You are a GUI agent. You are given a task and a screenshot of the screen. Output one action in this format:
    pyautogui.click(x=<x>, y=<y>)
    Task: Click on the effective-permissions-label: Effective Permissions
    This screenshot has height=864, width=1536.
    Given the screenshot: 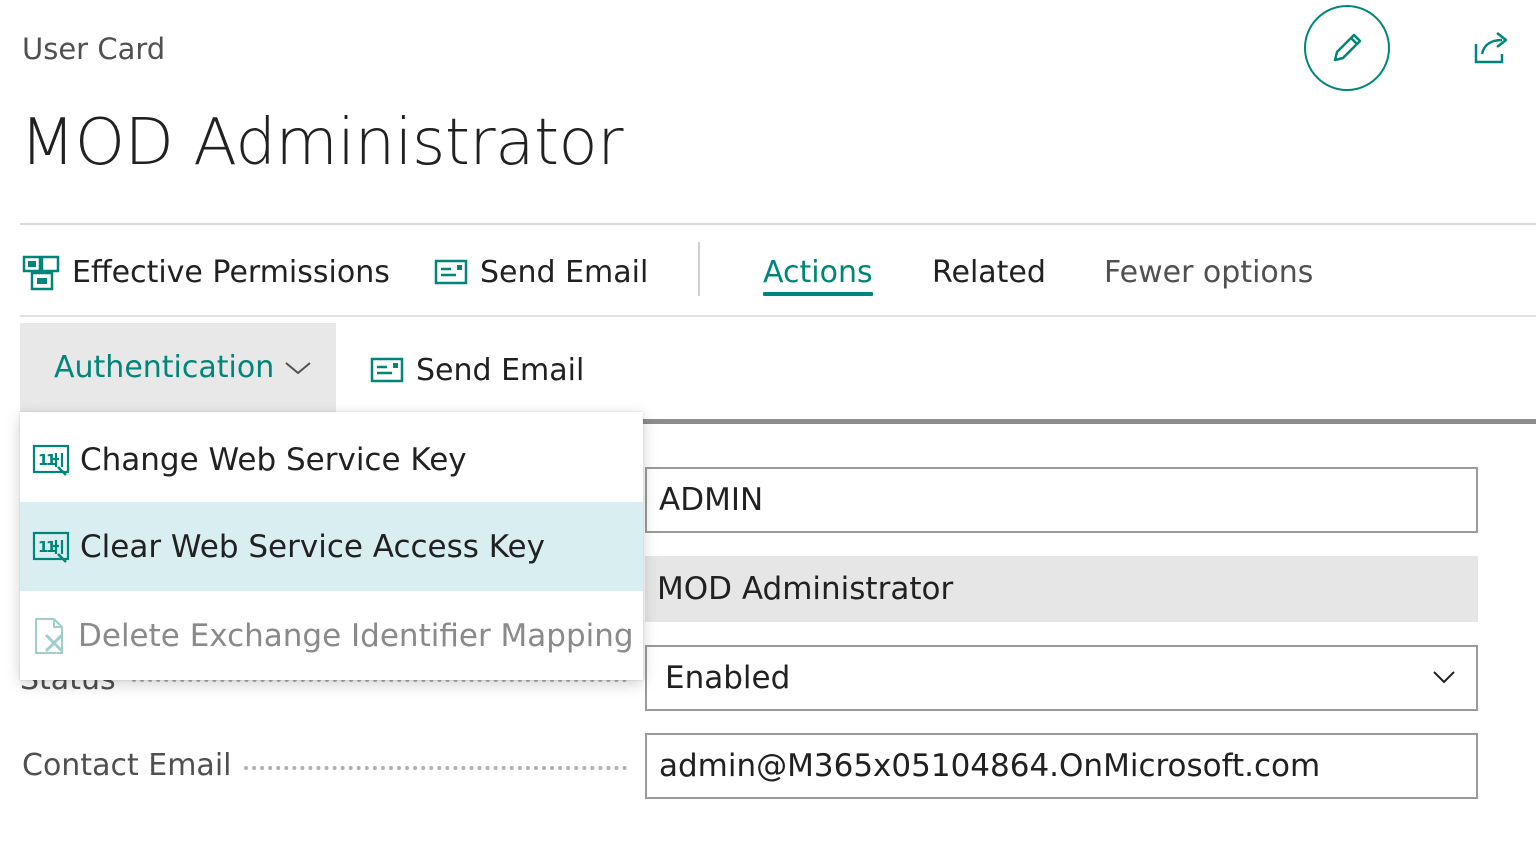 What is the action you would take?
    pyautogui.click(x=231, y=272)
    